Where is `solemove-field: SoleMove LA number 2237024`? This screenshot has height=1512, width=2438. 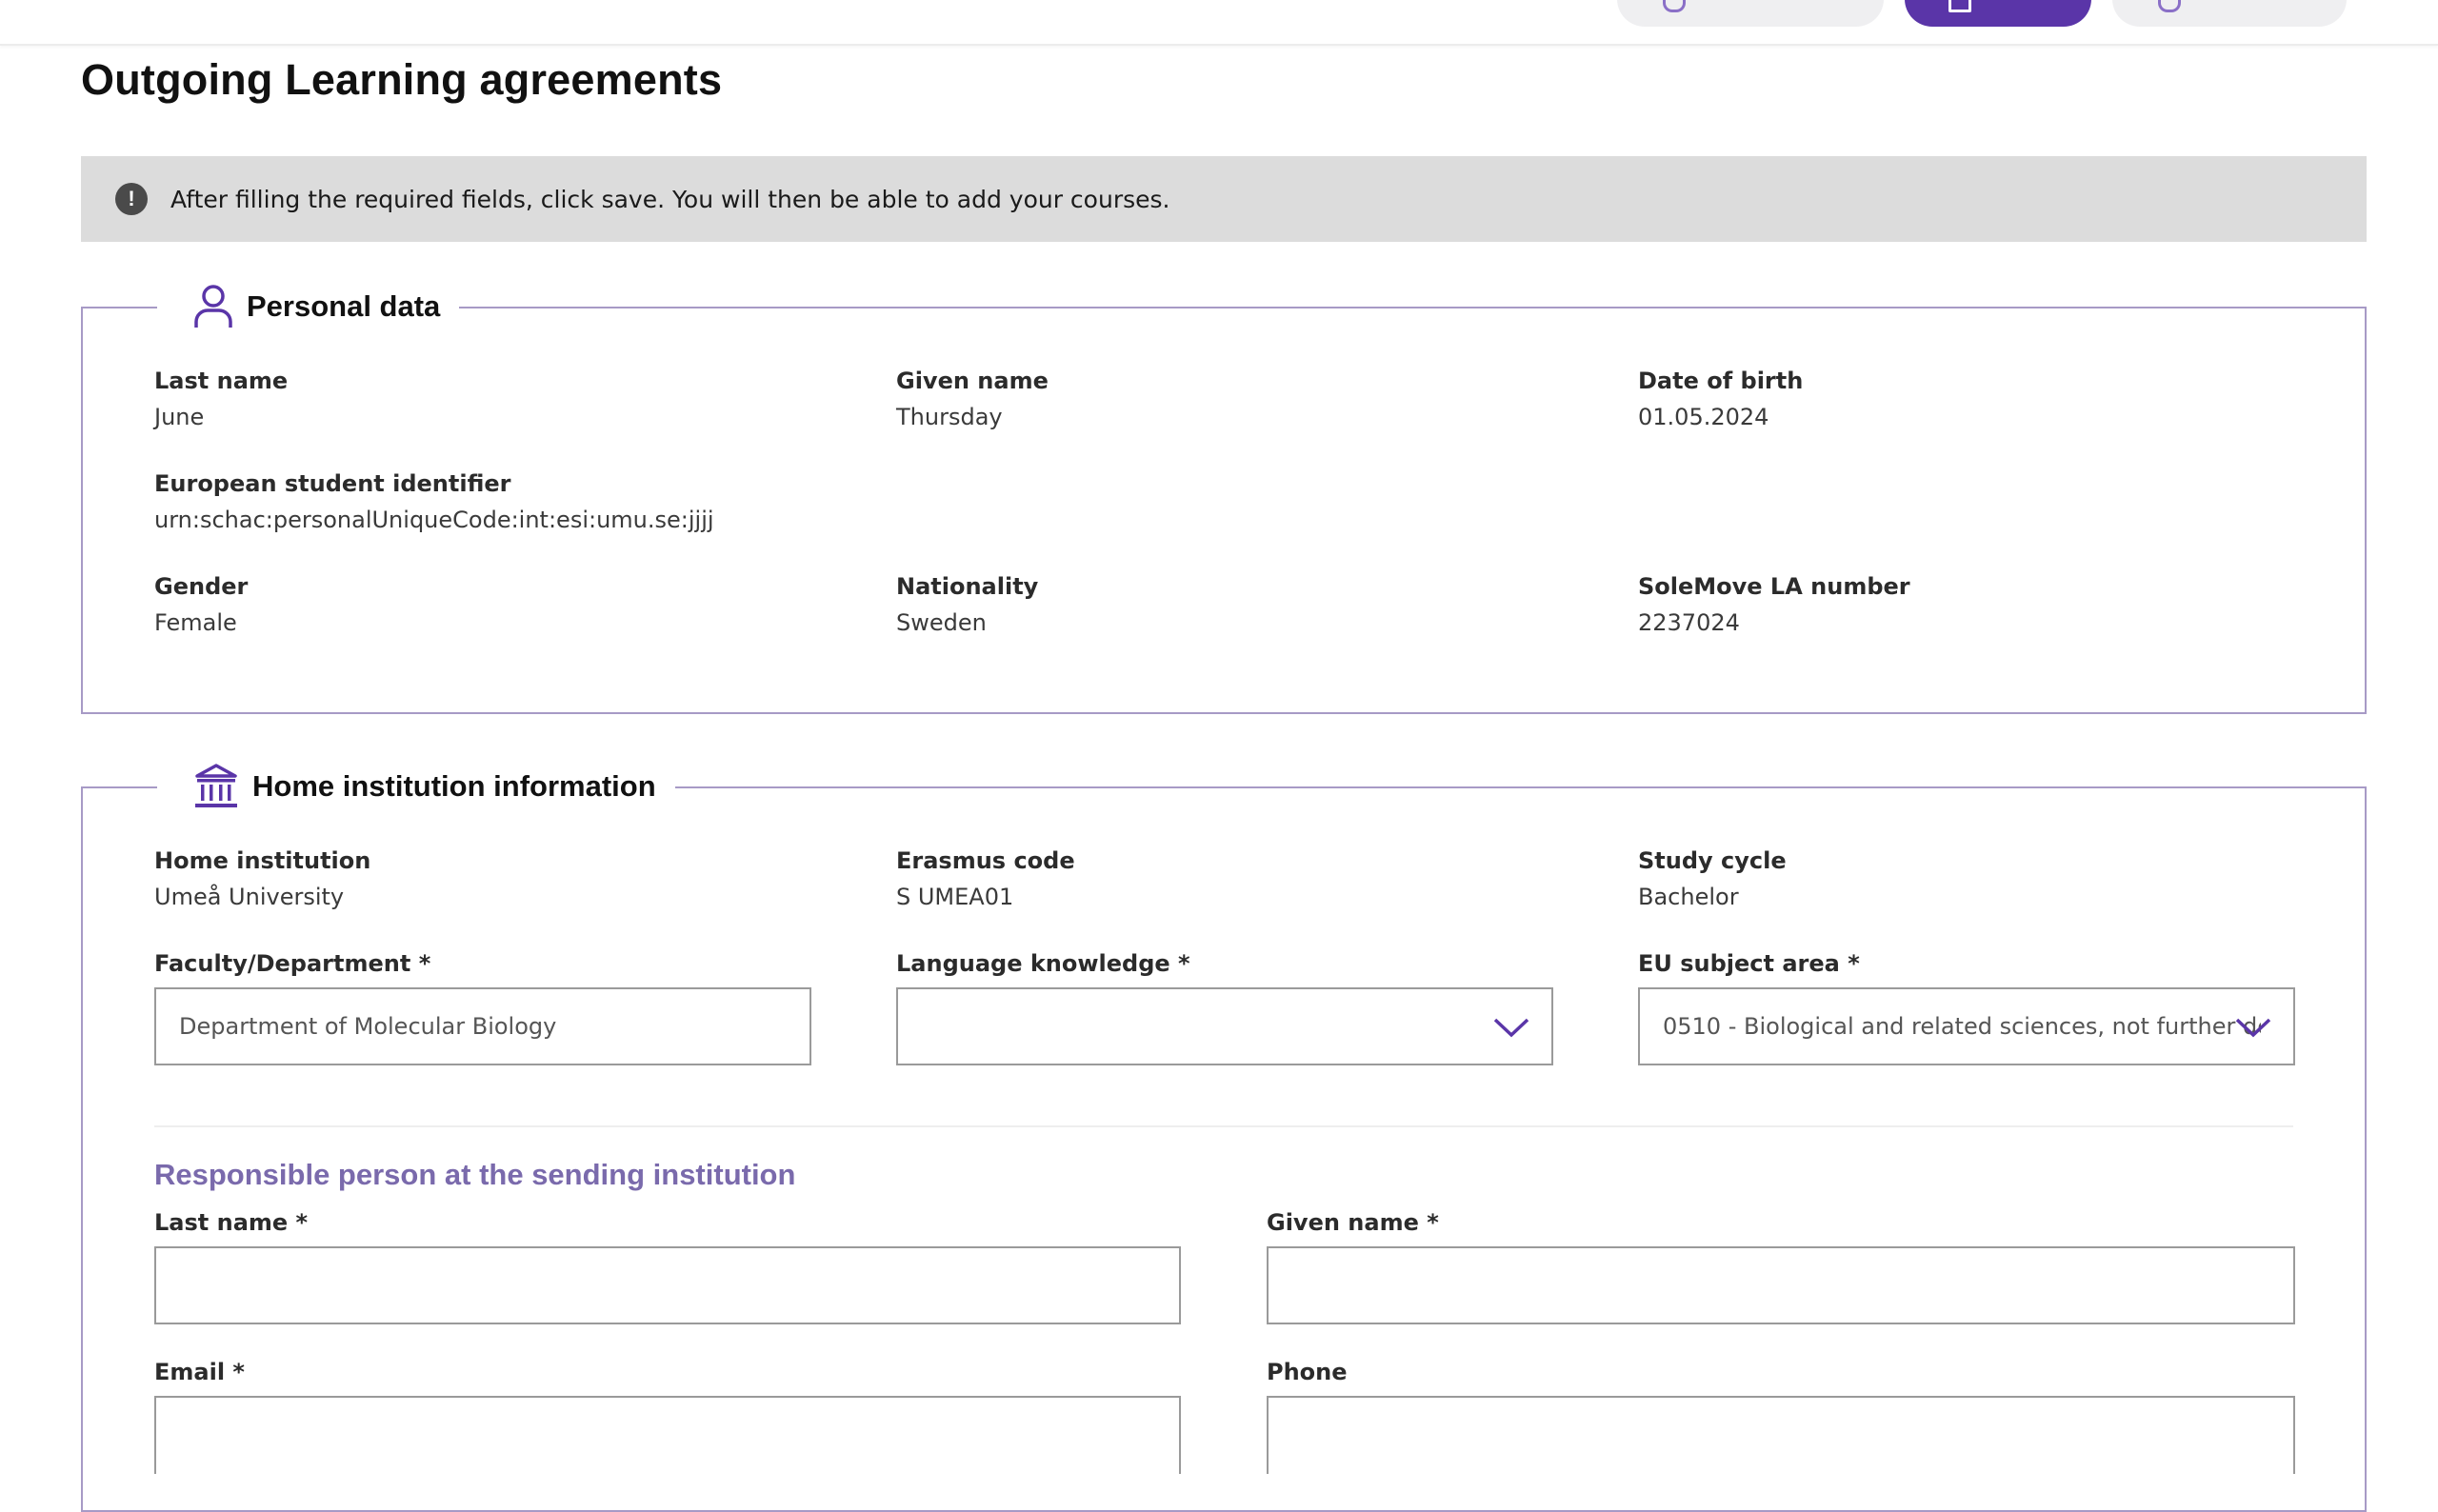 solemove-field: SoleMove LA number 2237024 is located at coordinates (1774, 604).